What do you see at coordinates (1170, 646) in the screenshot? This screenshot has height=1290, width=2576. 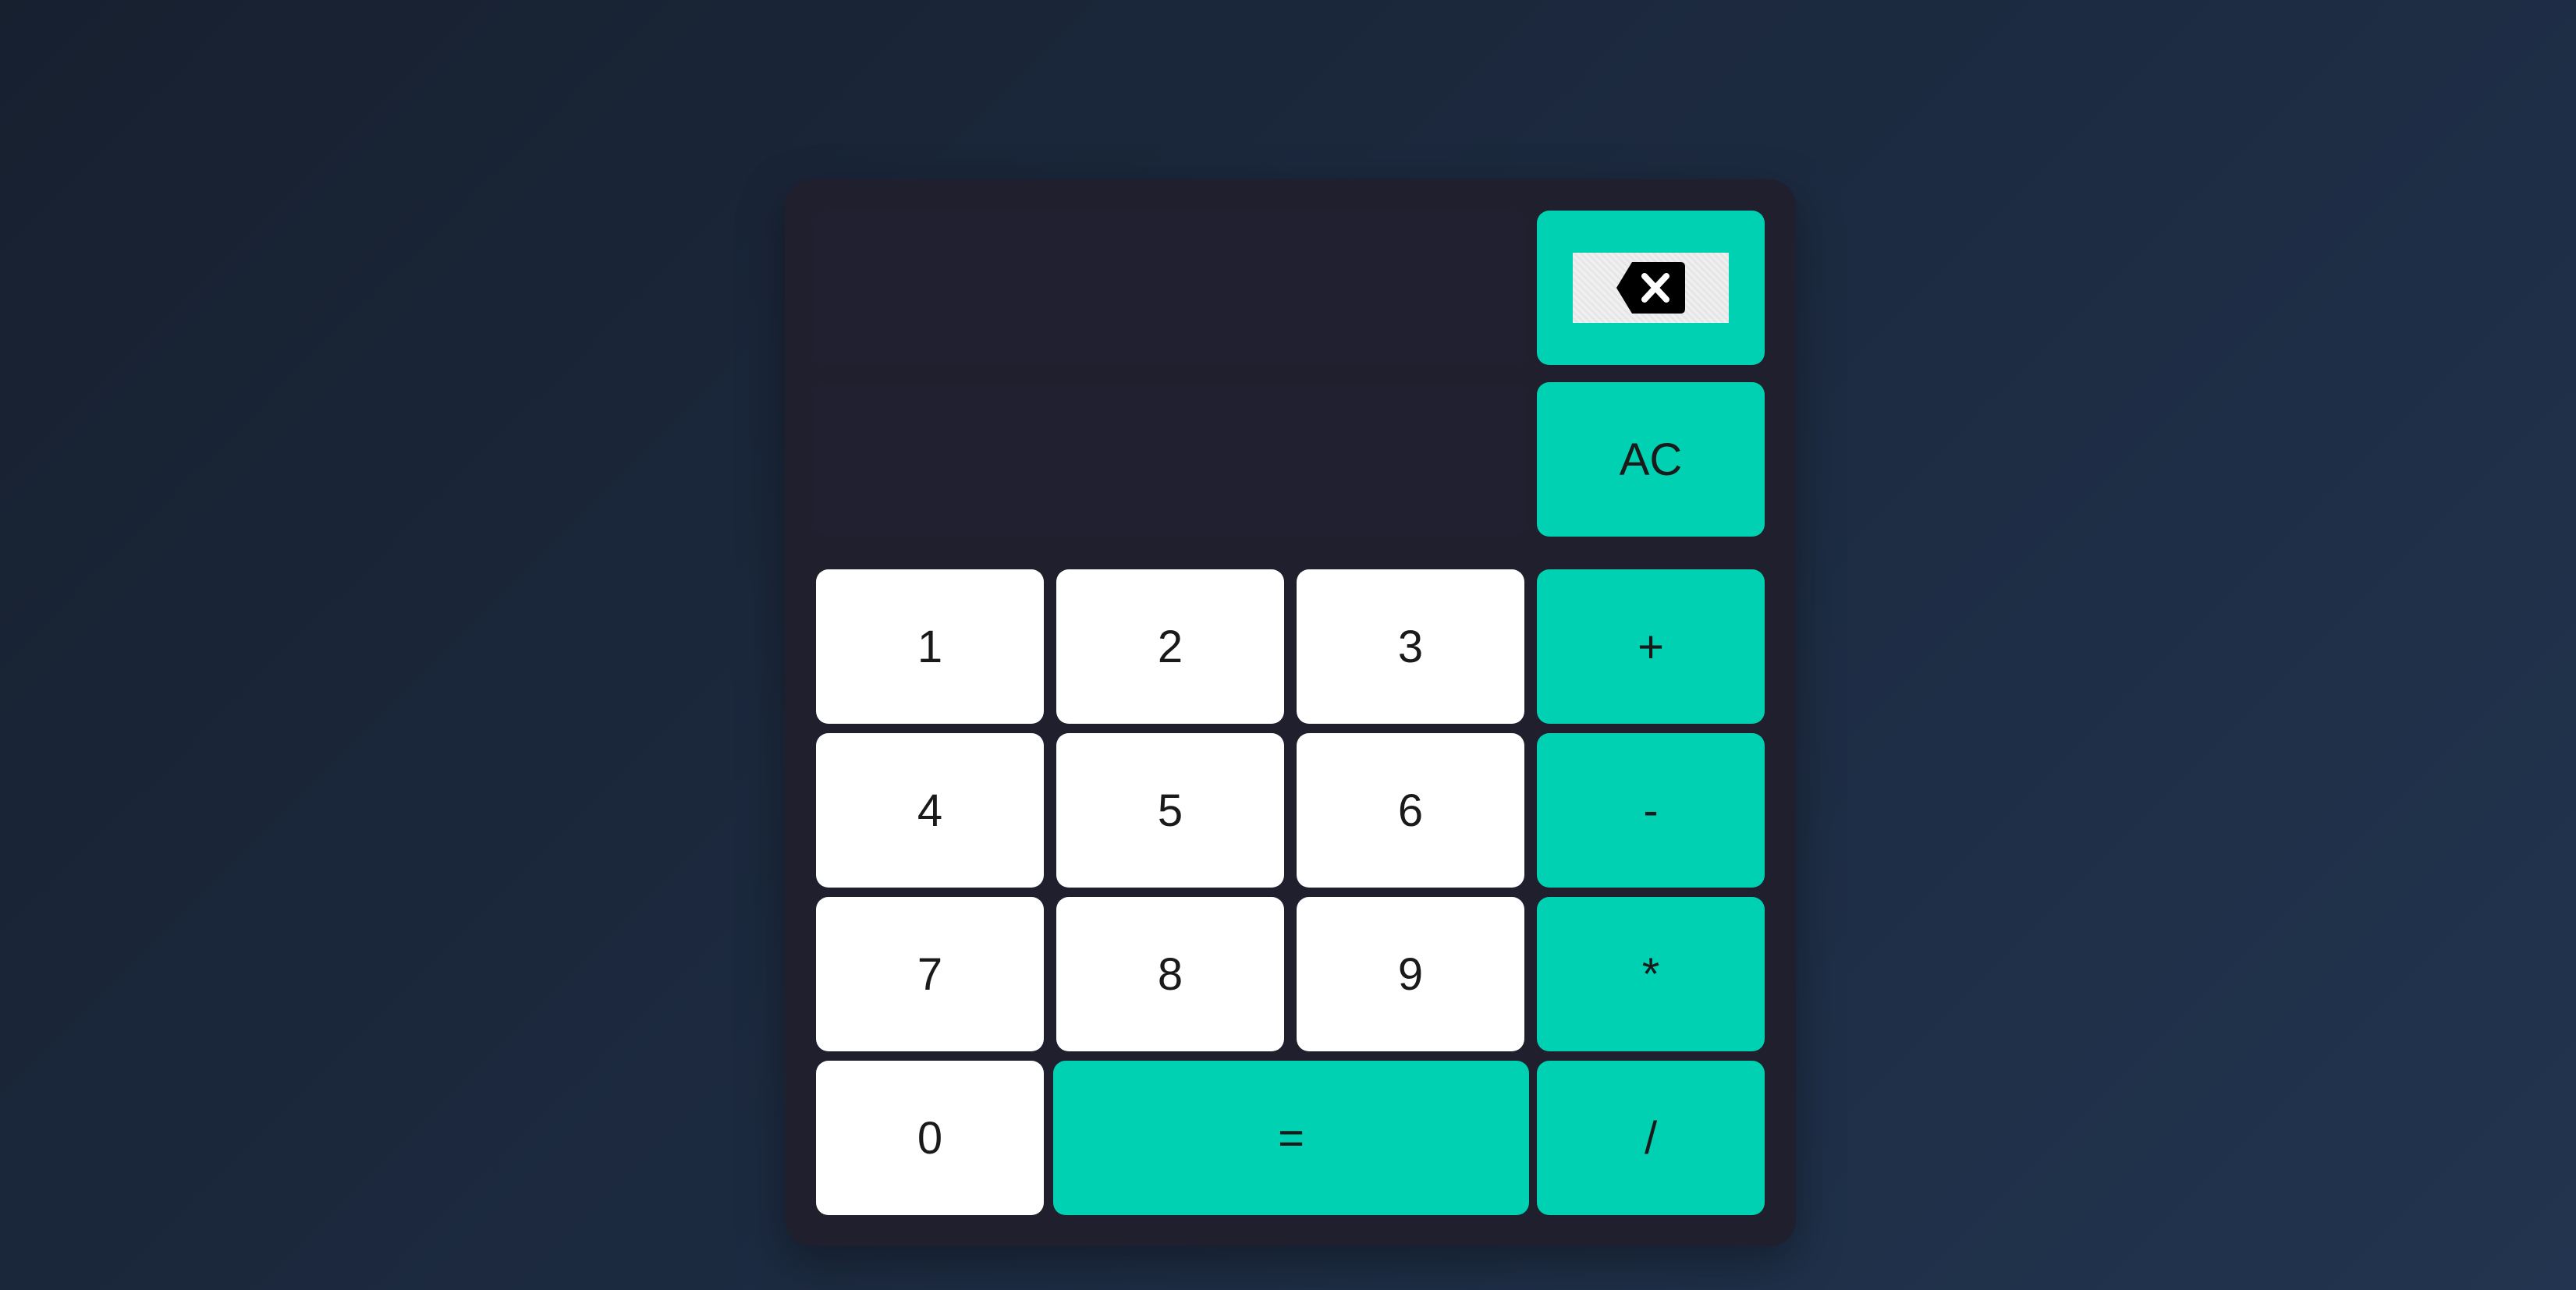 I see `digit-2-button: 2` at bounding box center [1170, 646].